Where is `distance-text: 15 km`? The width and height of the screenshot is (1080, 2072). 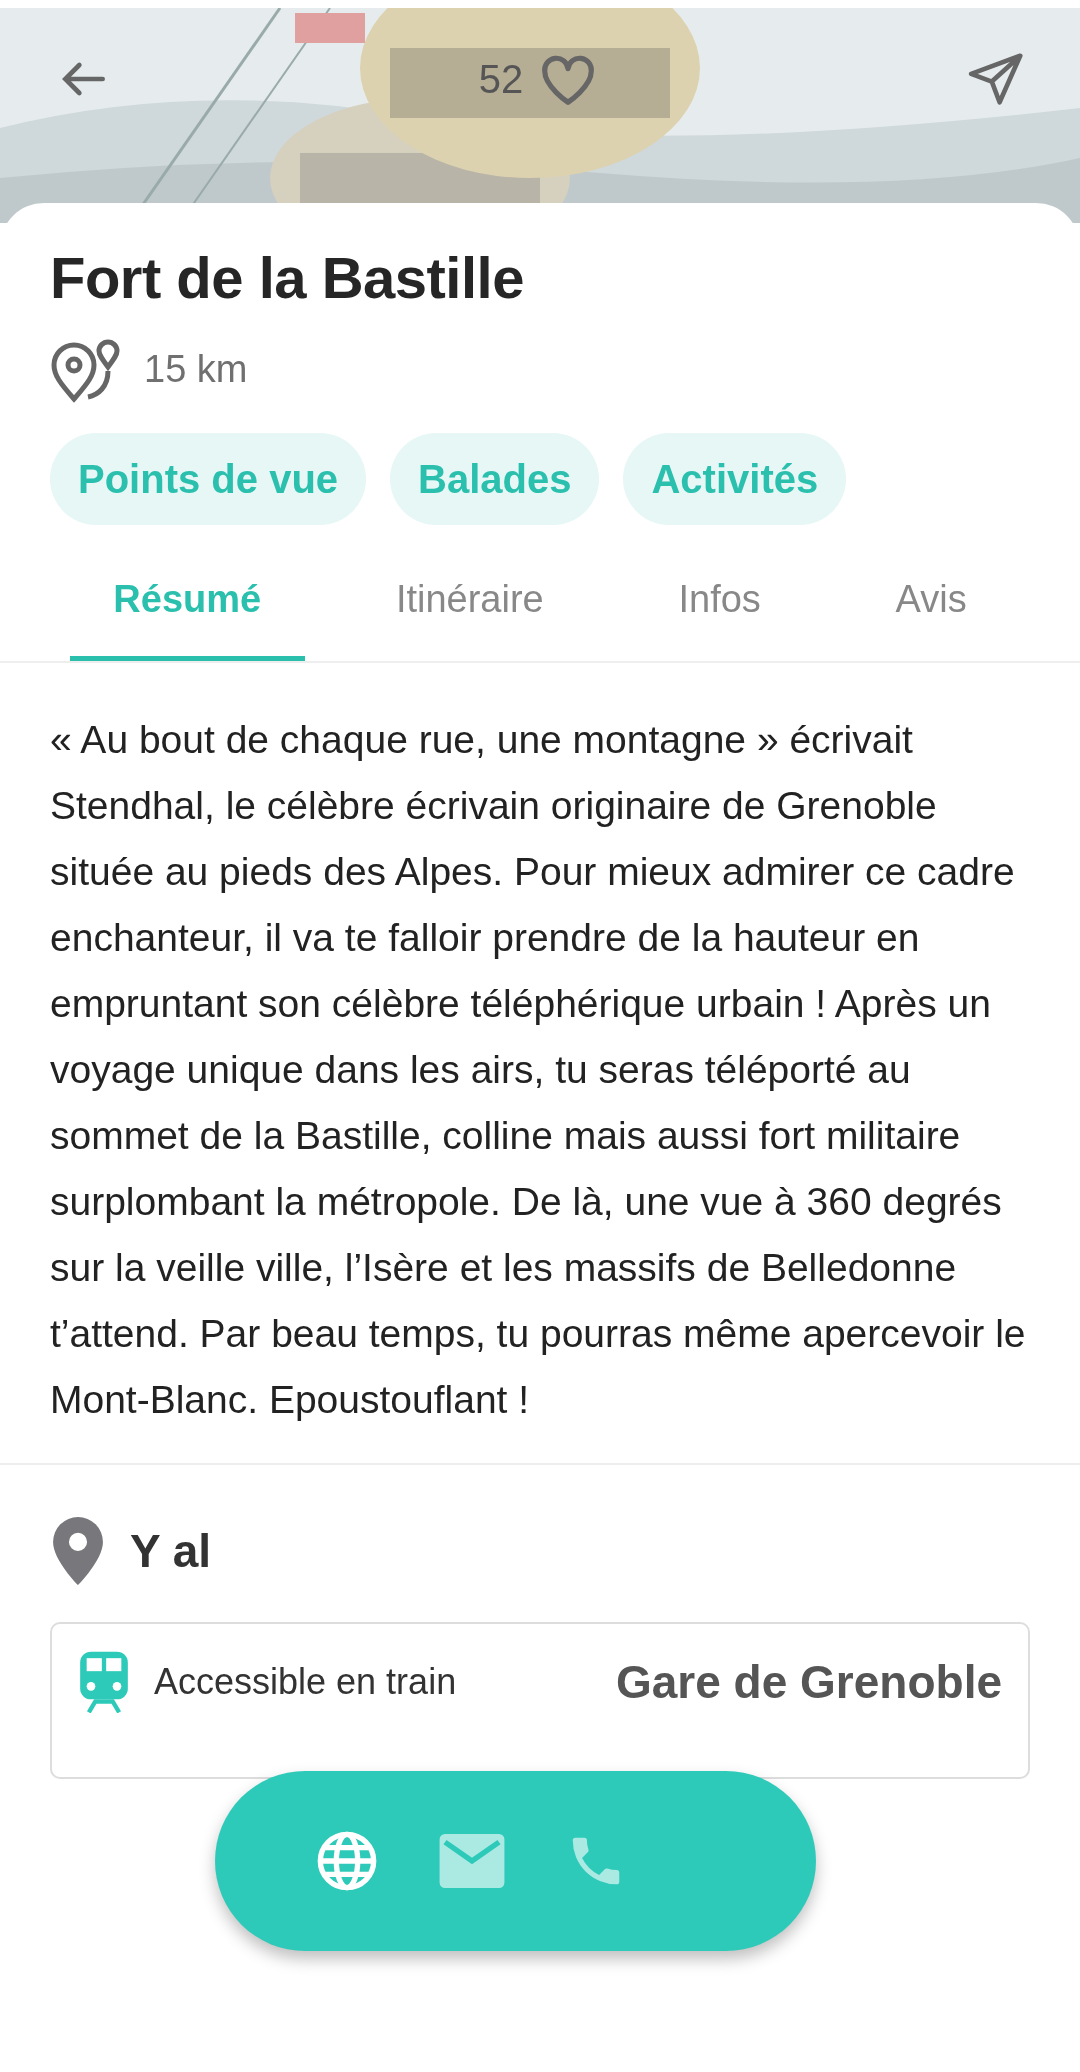 distance-text: 15 km is located at coordinates (196, 370).